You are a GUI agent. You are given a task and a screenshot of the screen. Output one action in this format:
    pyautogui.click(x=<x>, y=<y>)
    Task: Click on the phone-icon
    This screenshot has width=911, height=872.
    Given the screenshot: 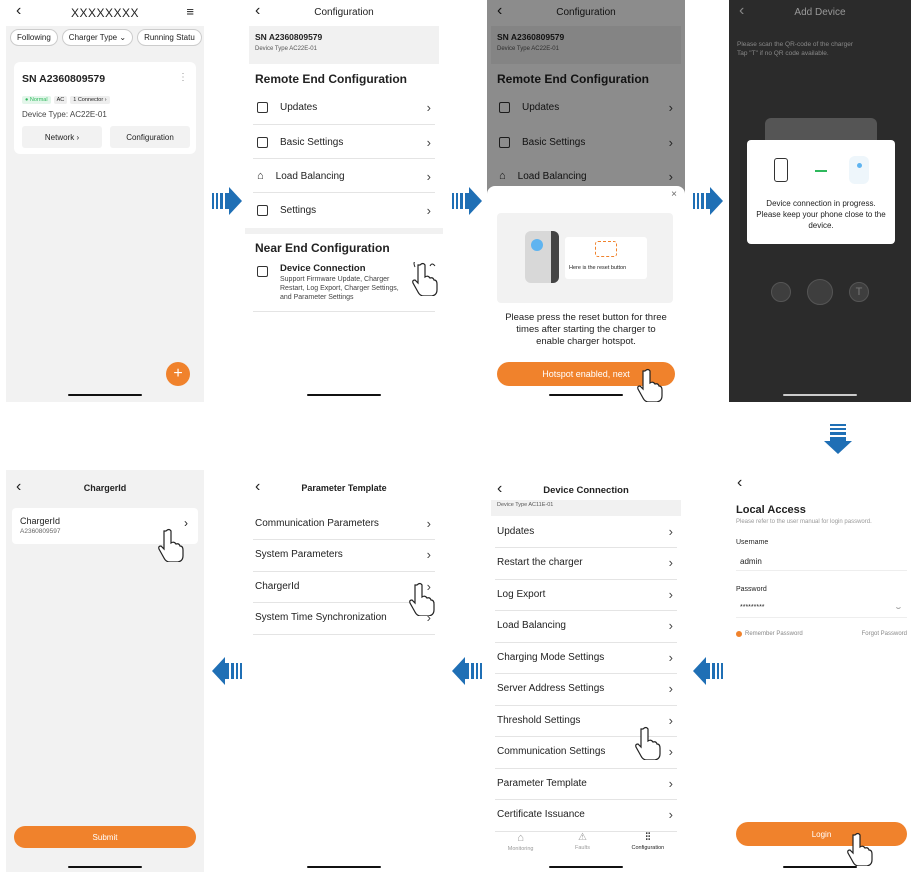 What is the action you would take?
    pyautogui.click(x=781, y=170)
    